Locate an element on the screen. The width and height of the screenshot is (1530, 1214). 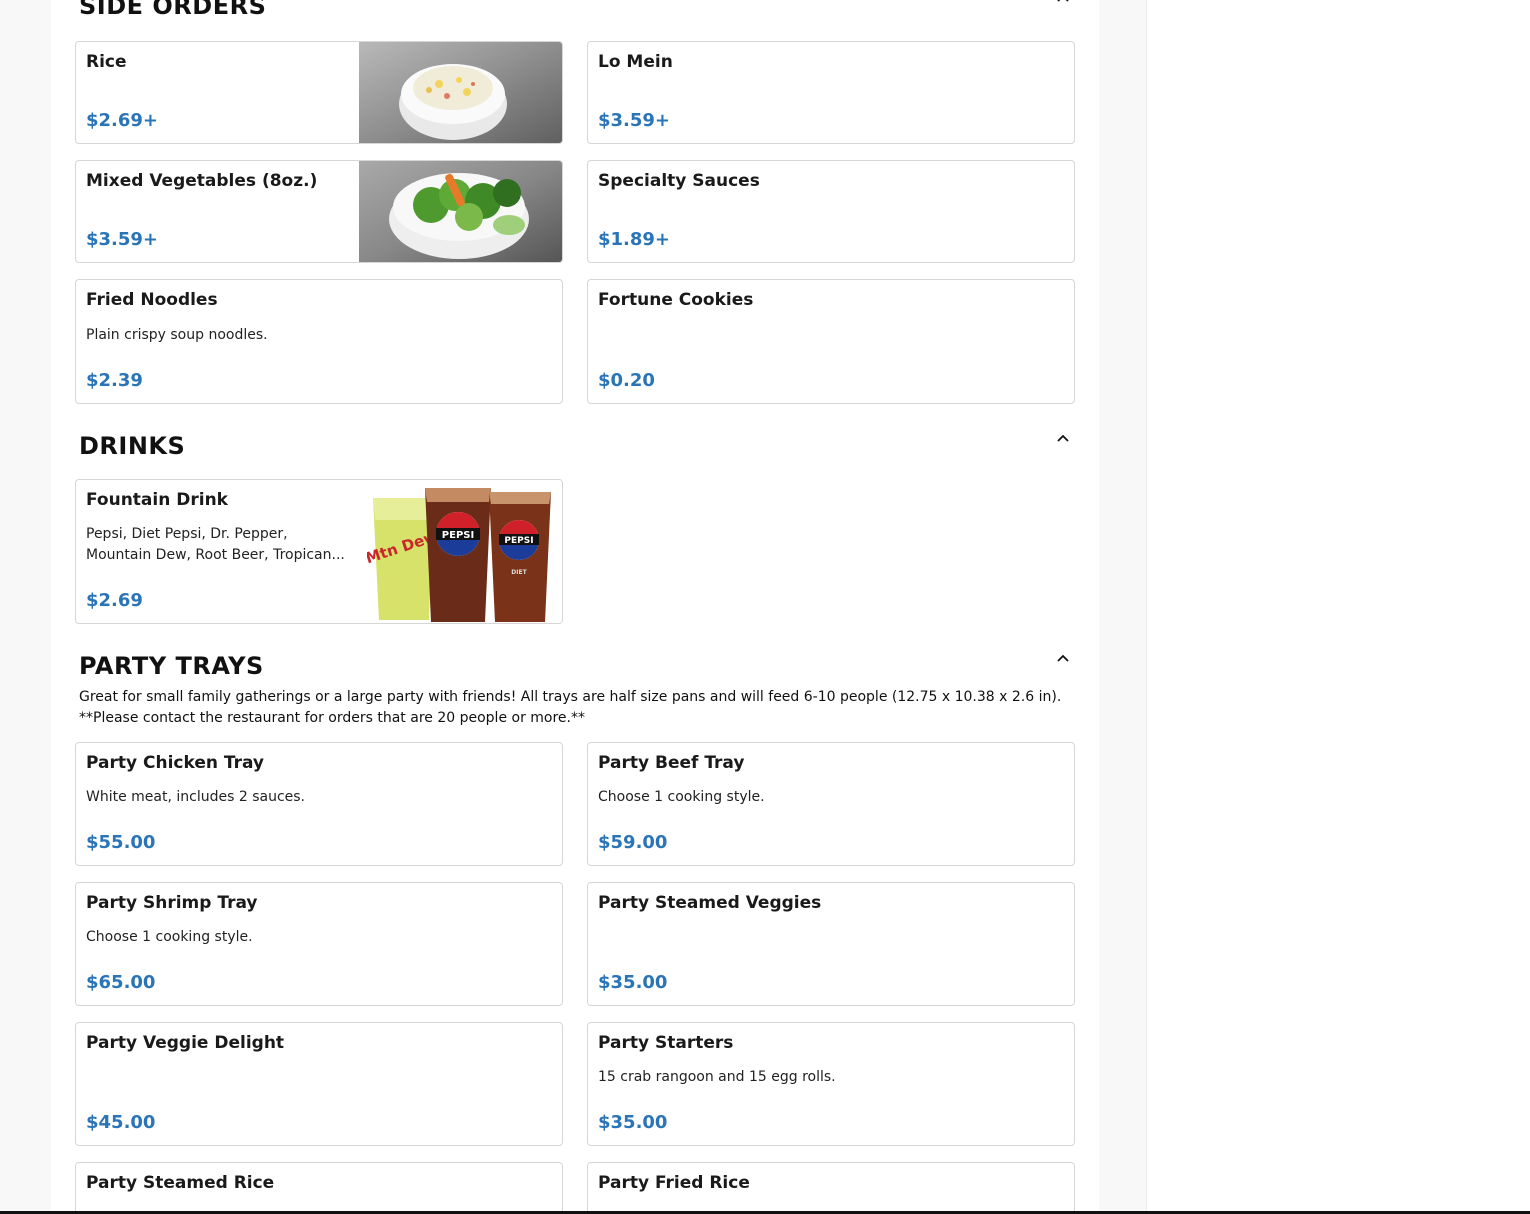
item-name: Party Shrimp Tray is located at coordinates (172, 903).